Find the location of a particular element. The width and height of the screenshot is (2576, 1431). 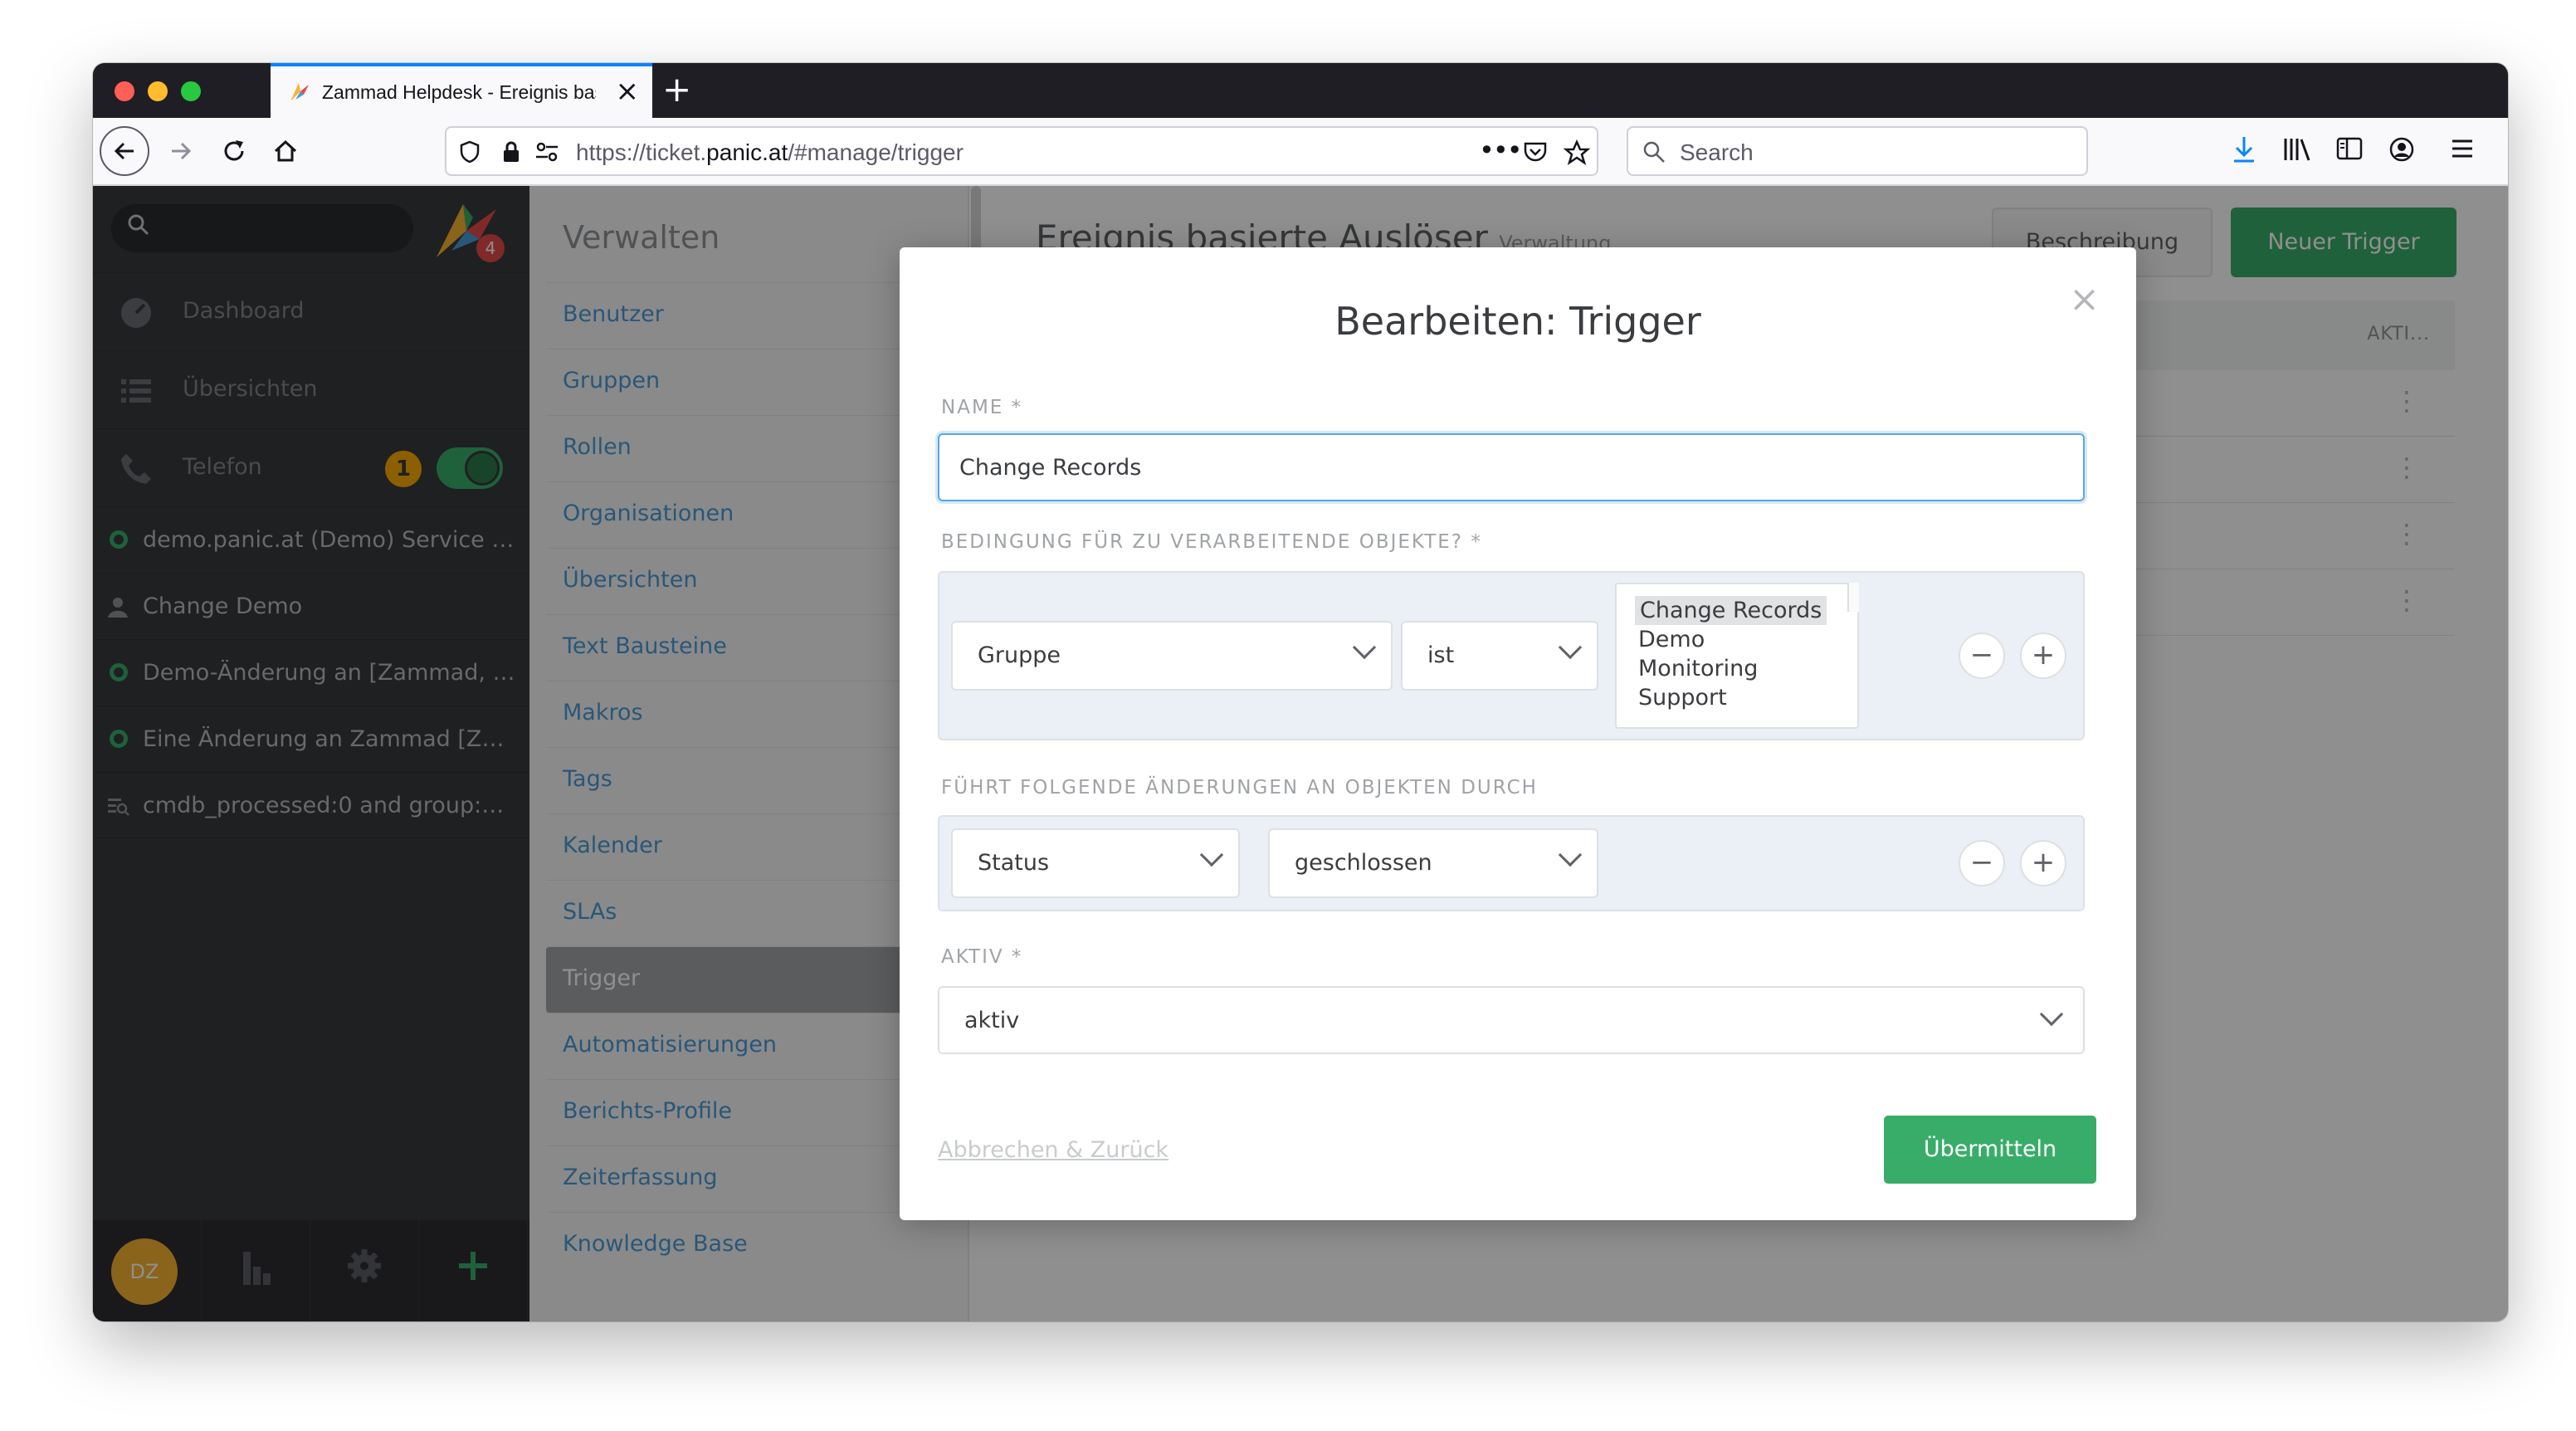

zammad-favicon-icon is located at coordinates (299, 92).